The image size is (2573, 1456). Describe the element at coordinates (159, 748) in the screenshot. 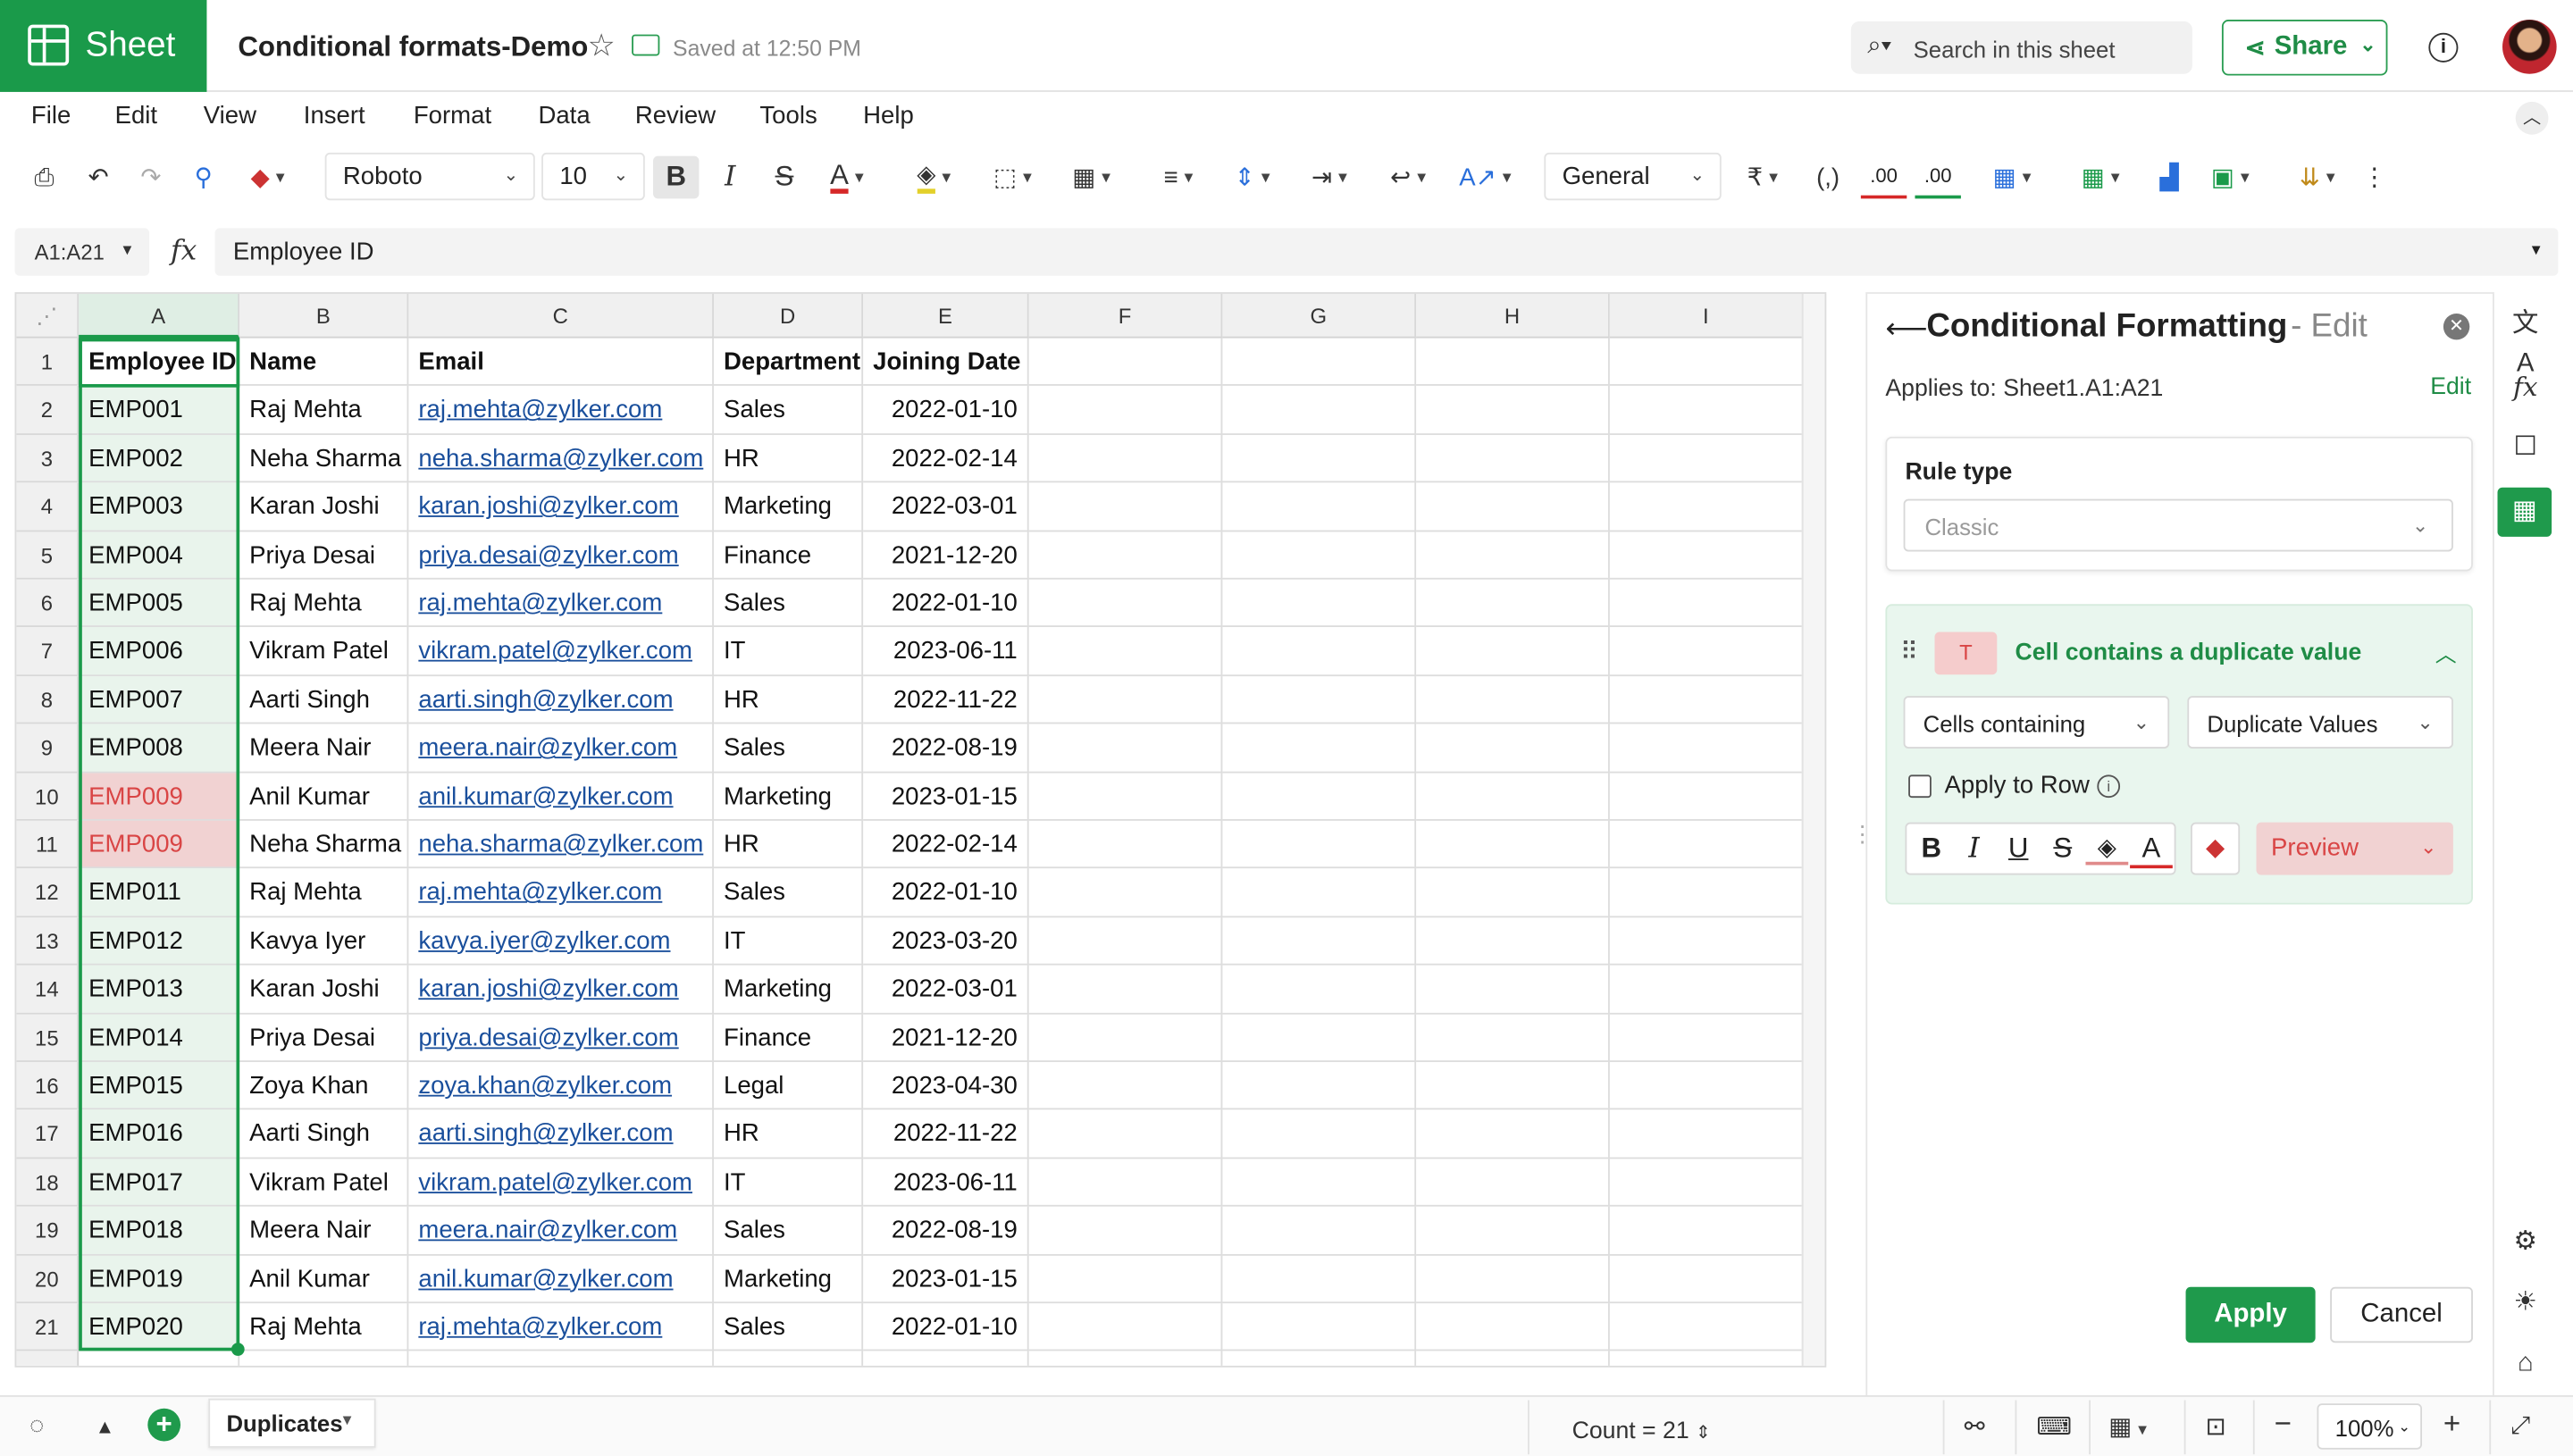

I see `table-cell: EMP008` at that location.